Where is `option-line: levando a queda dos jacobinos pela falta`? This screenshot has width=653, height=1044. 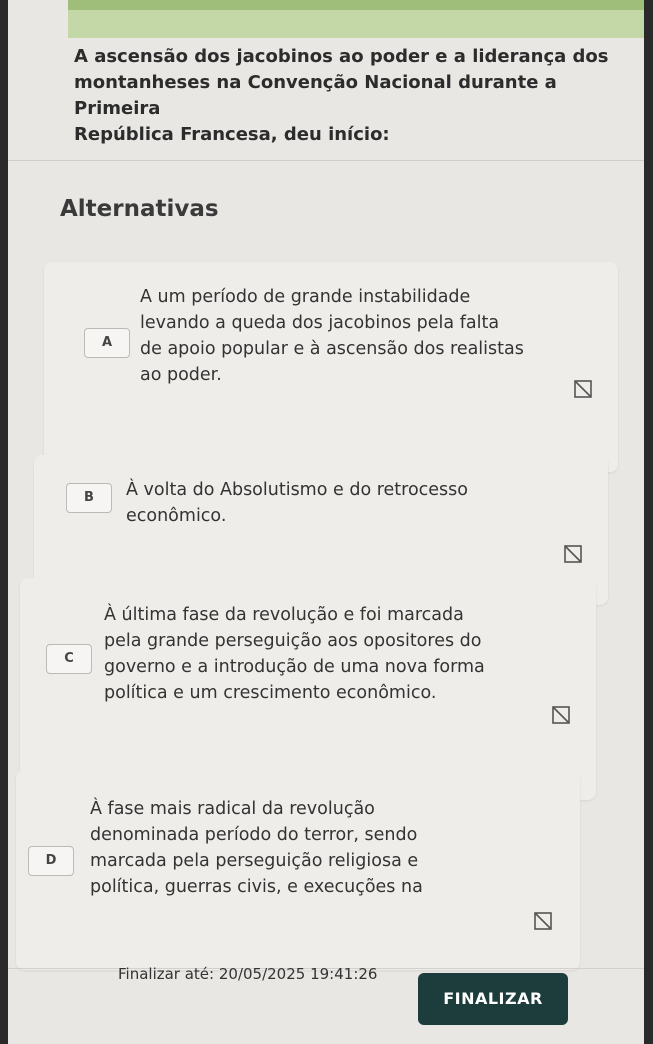
option-line: levando a queda dos jacobinos pela falta is located at coordinates (320, 323).